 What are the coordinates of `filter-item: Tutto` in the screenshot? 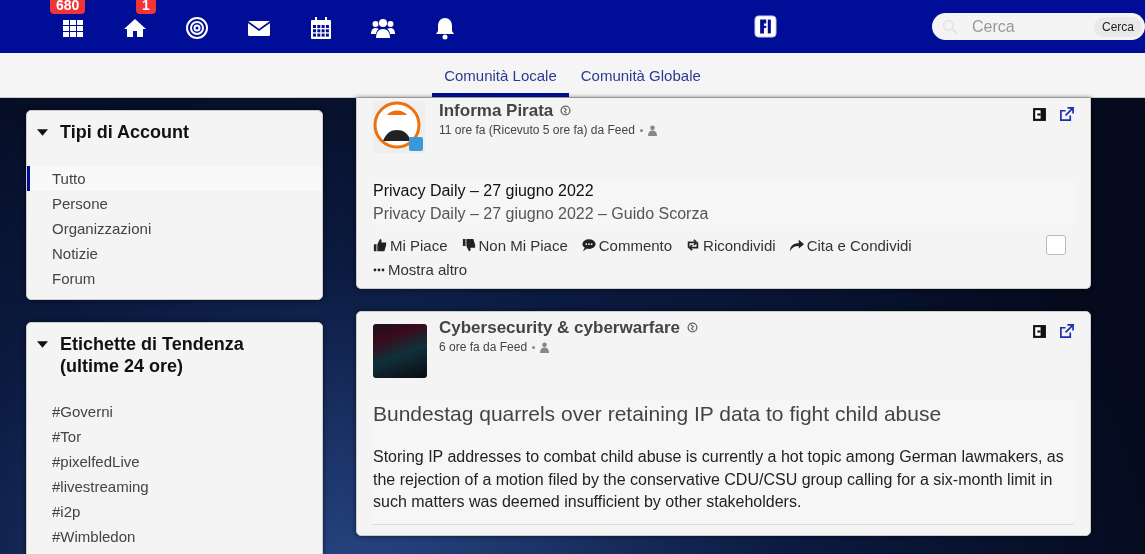 It's located at (174, 178).